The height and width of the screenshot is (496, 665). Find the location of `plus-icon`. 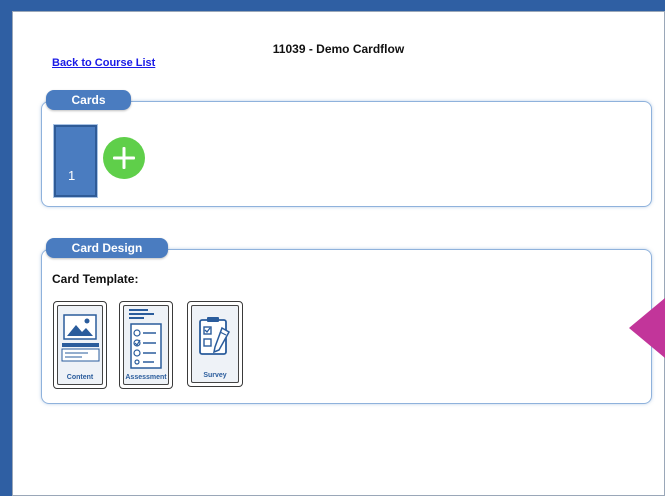

plus-icon is located at coordinates (124, 158).